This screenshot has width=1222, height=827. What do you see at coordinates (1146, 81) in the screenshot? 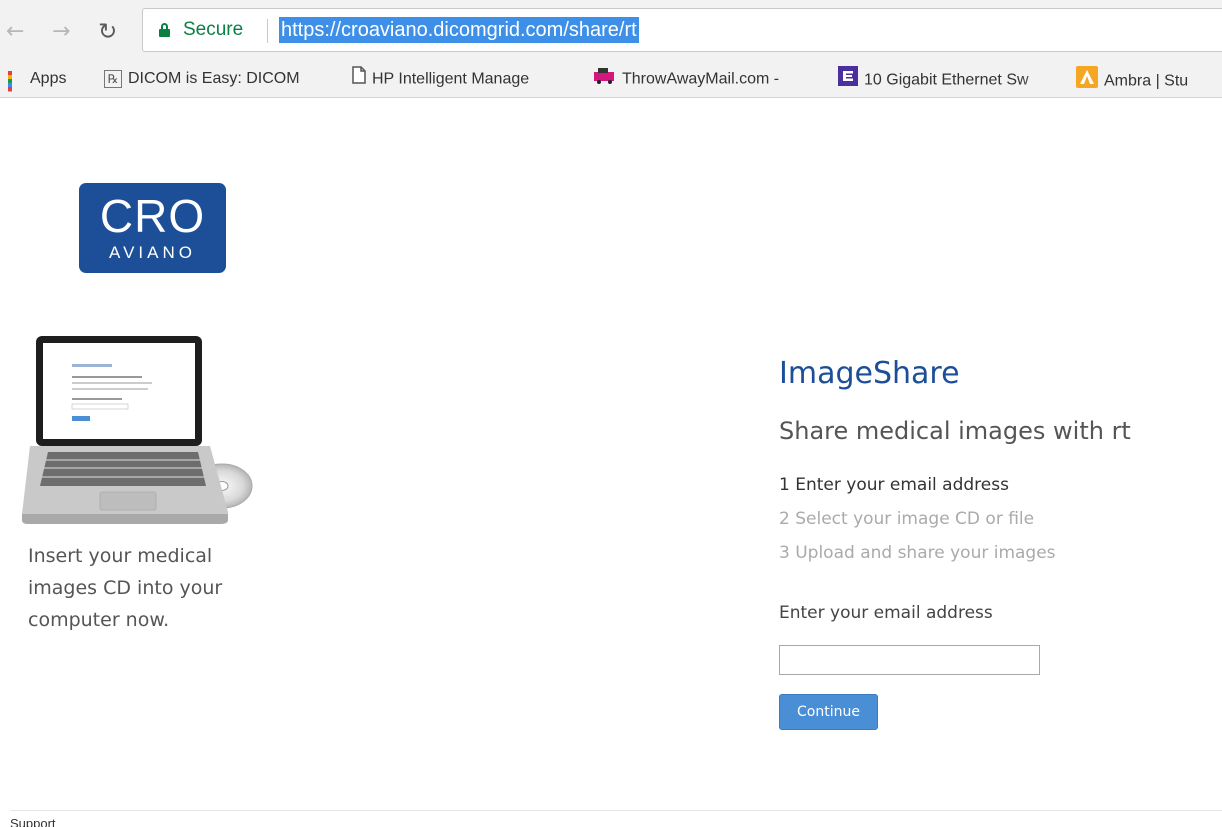
I see `bookmark-label: Ambra | Stu` at bounding box center [1146, 81].